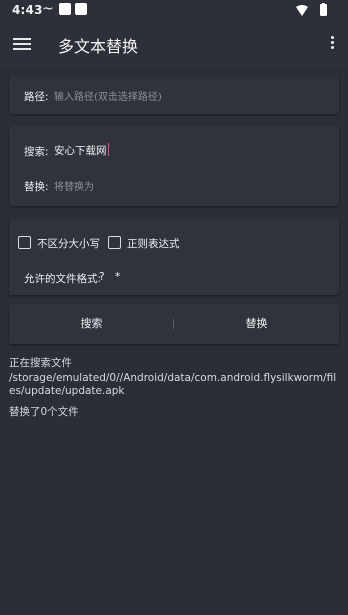 The width and height of the screenshot is (348, 615). What do you see at coordinates (332, 44) in the screenshot?
I see `more-vertical-icon` at bounding box center [332, 44].